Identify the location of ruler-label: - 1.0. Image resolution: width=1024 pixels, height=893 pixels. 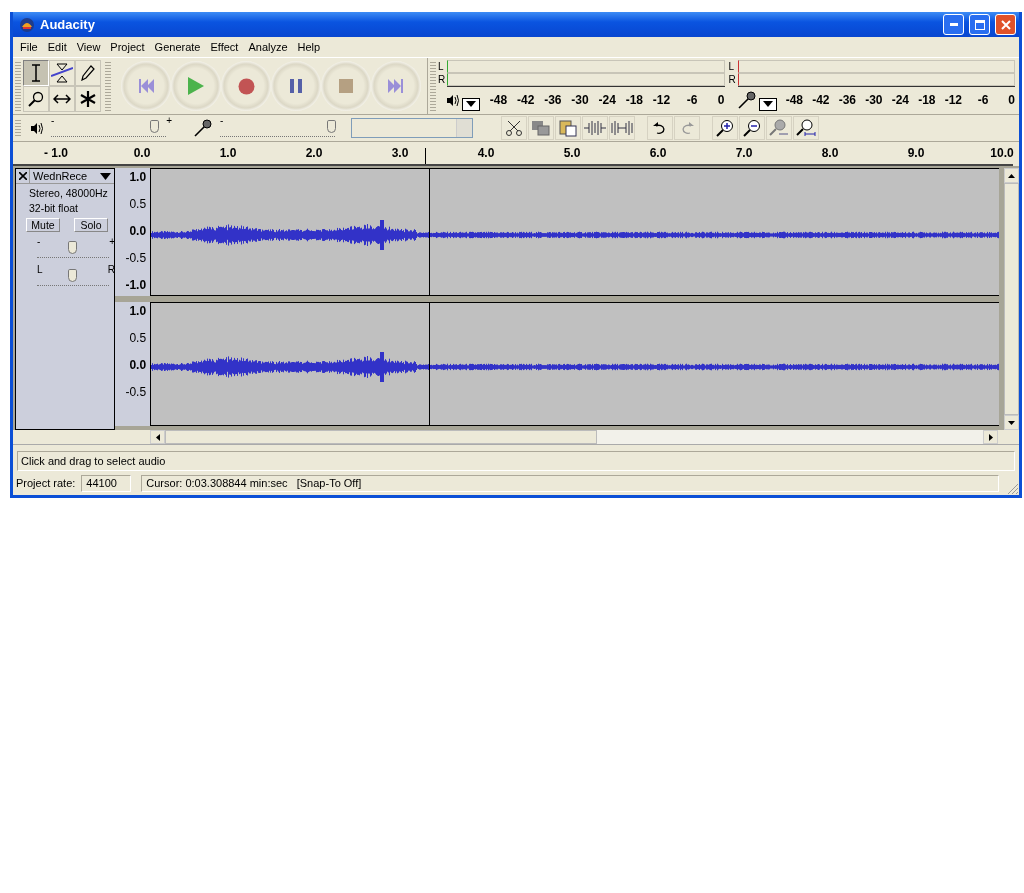
(56, 153).